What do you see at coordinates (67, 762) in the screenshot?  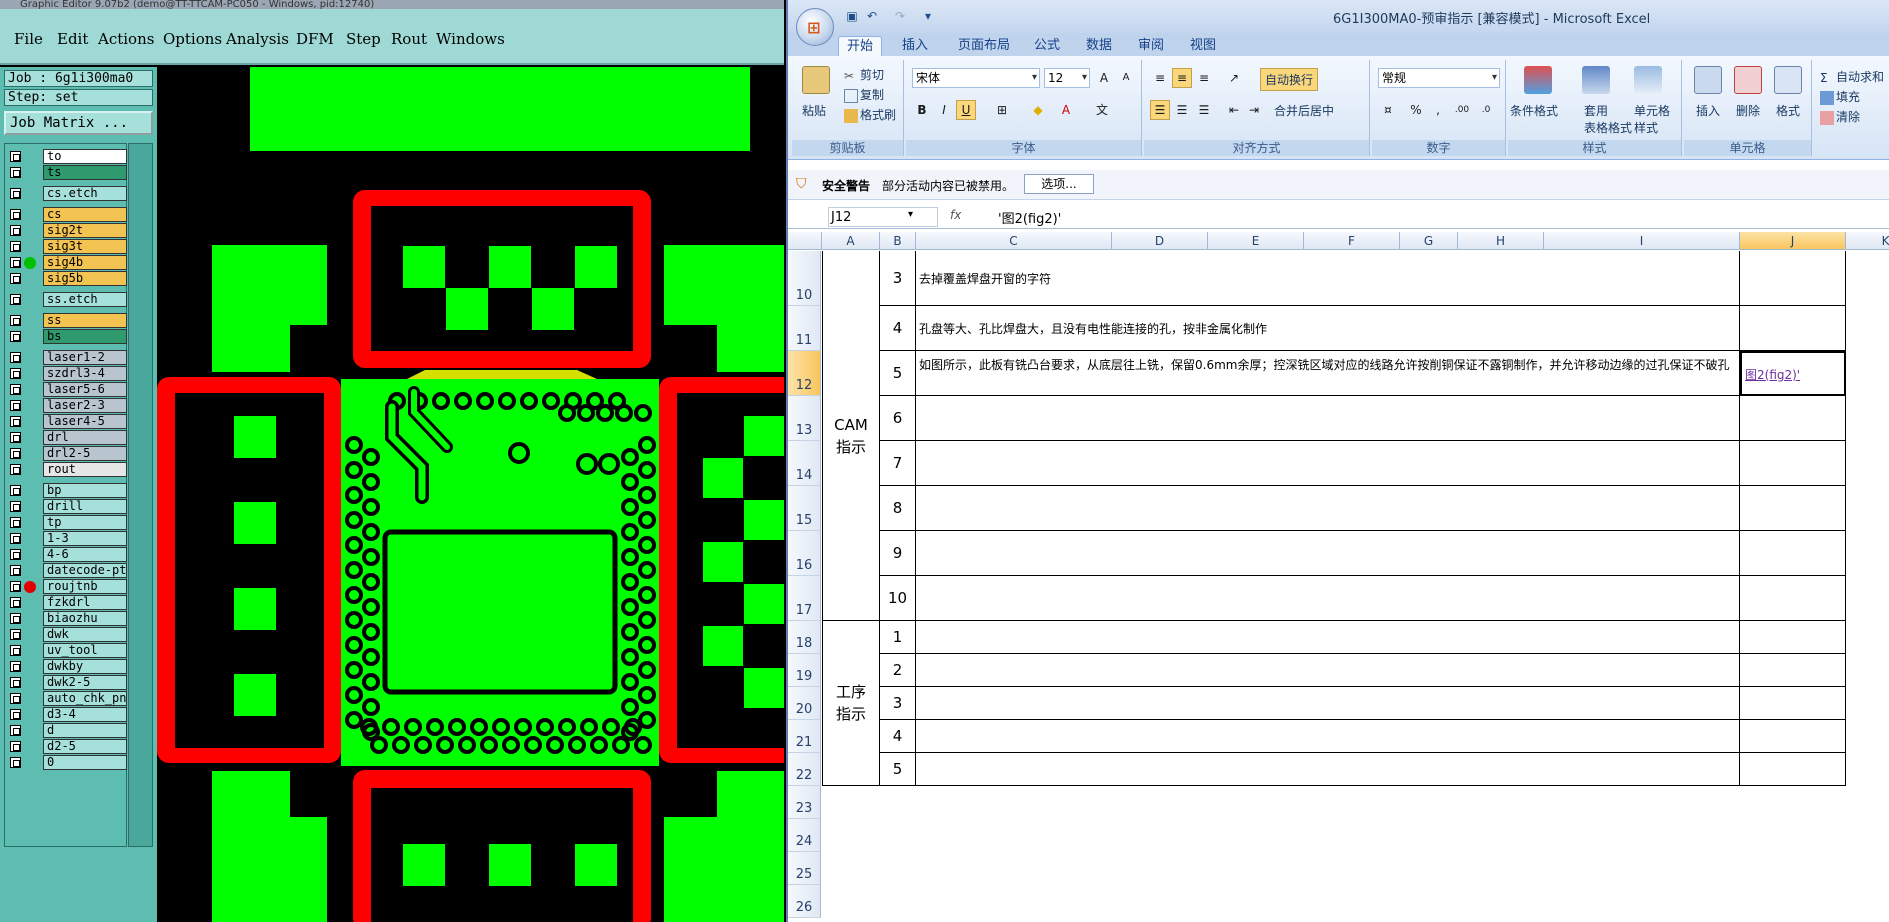 I see `layer-row: 0` at bounding box center [67, 762].